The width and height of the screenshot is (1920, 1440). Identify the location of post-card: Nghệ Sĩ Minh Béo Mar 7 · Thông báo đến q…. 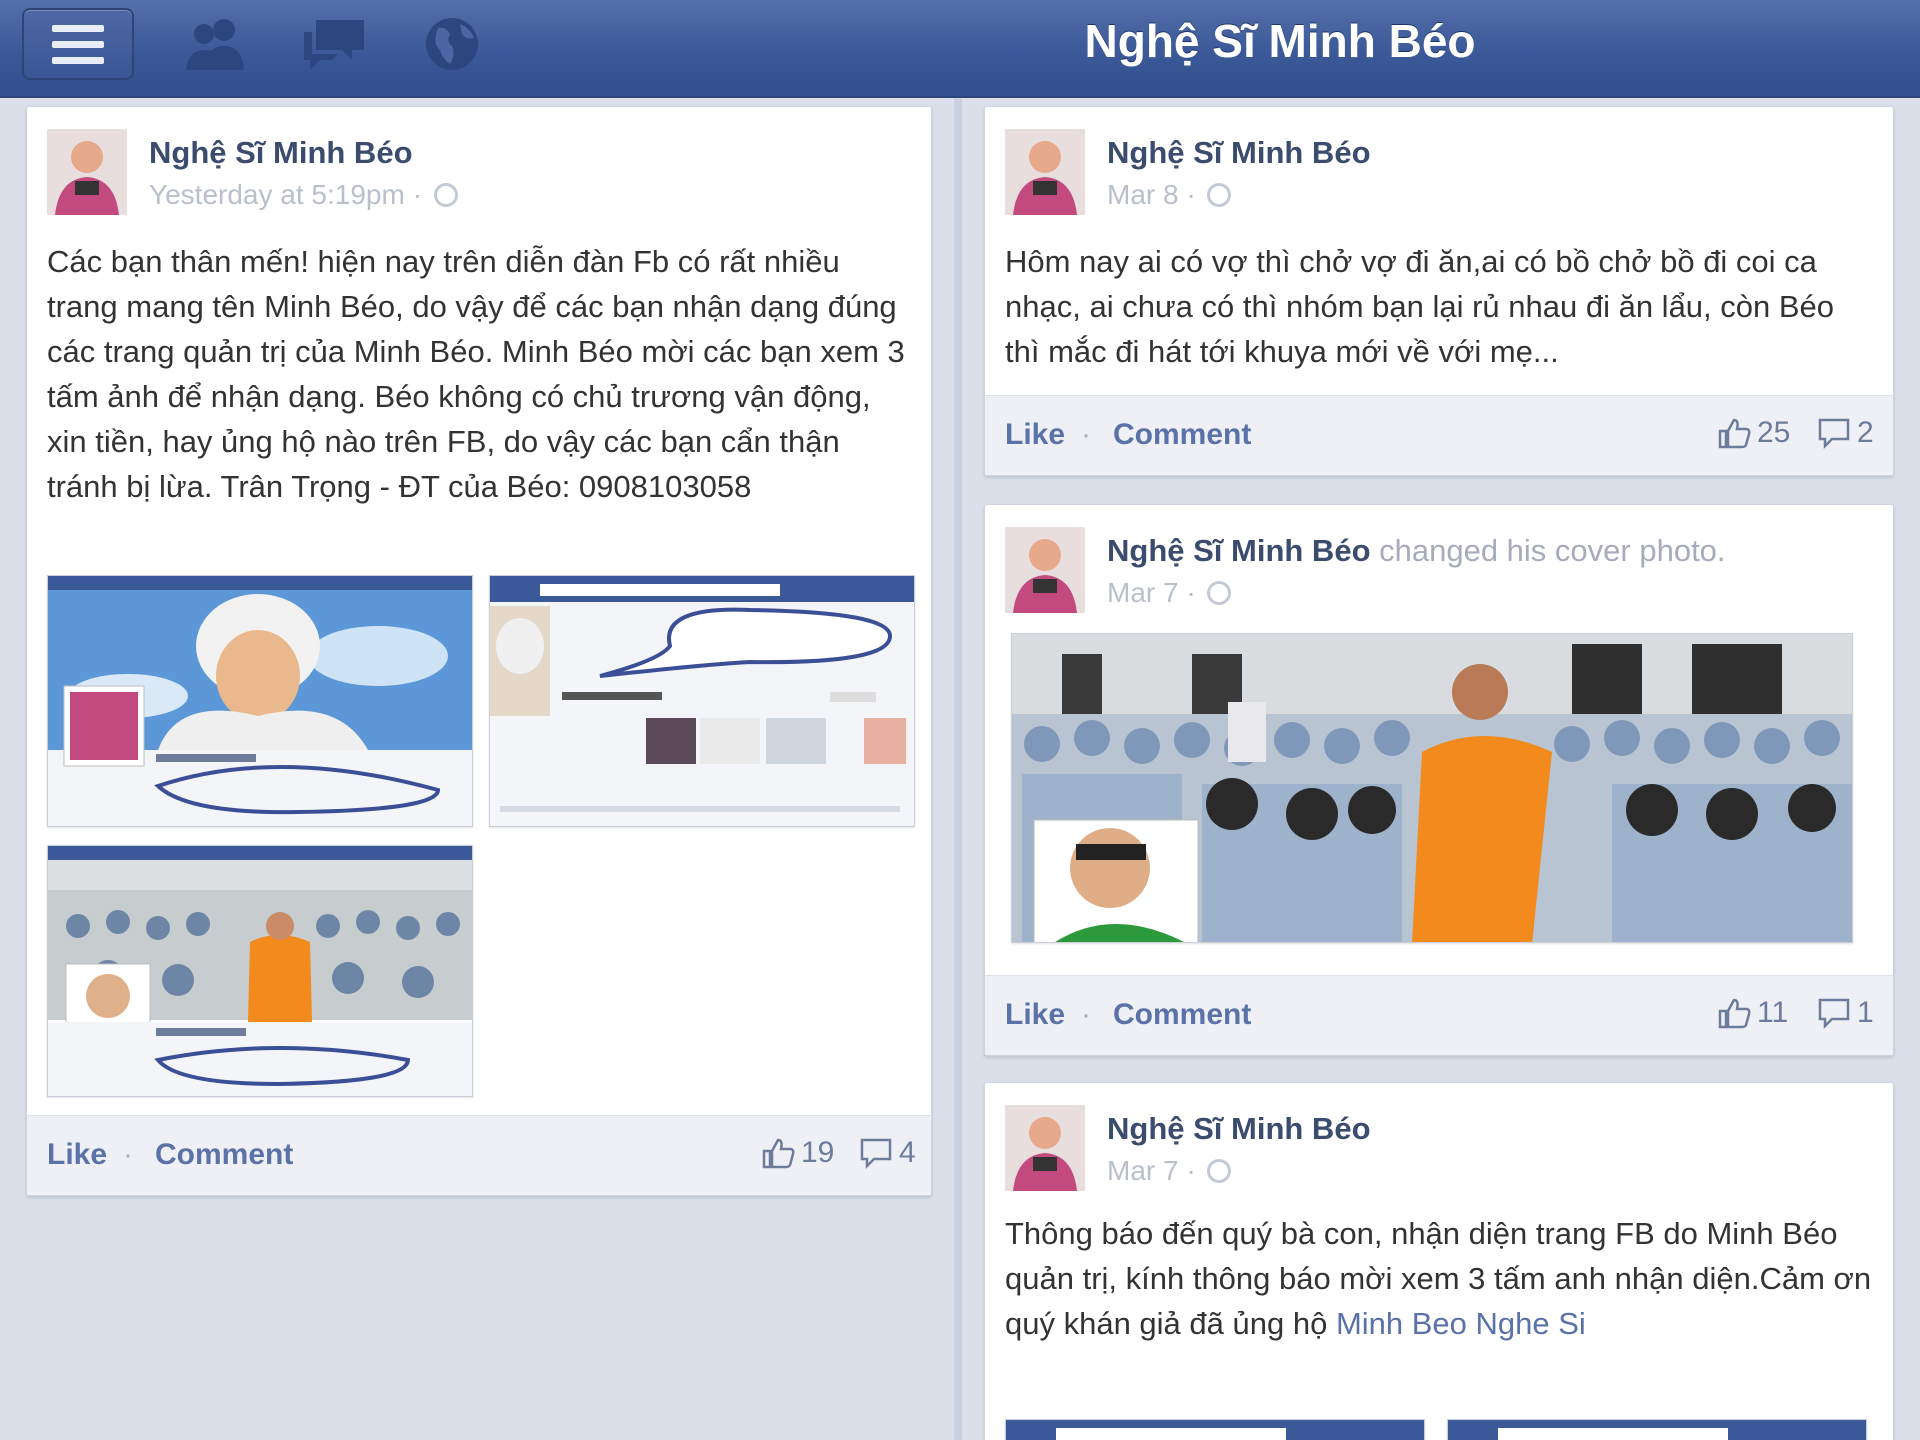
(1439, 1261).